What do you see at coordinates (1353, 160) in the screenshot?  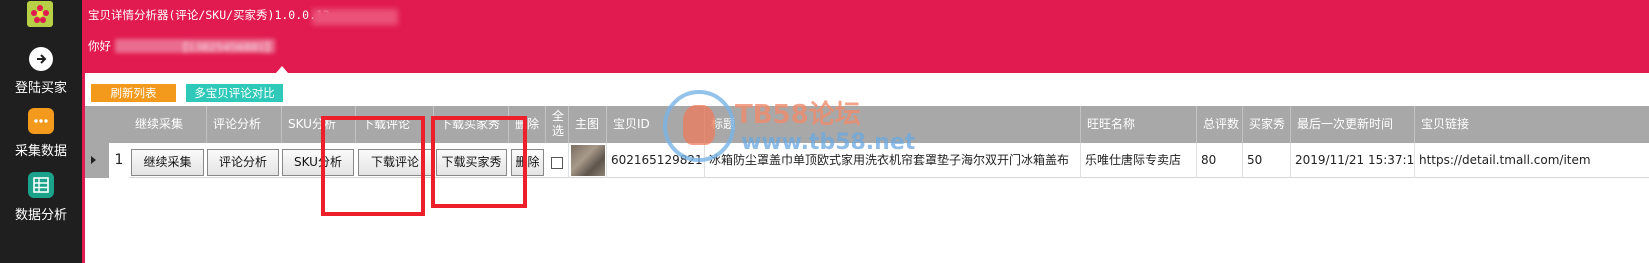 I see `updated-time-cell: 2019/11/21 15:37:13` at bounding box center [1353, 160].